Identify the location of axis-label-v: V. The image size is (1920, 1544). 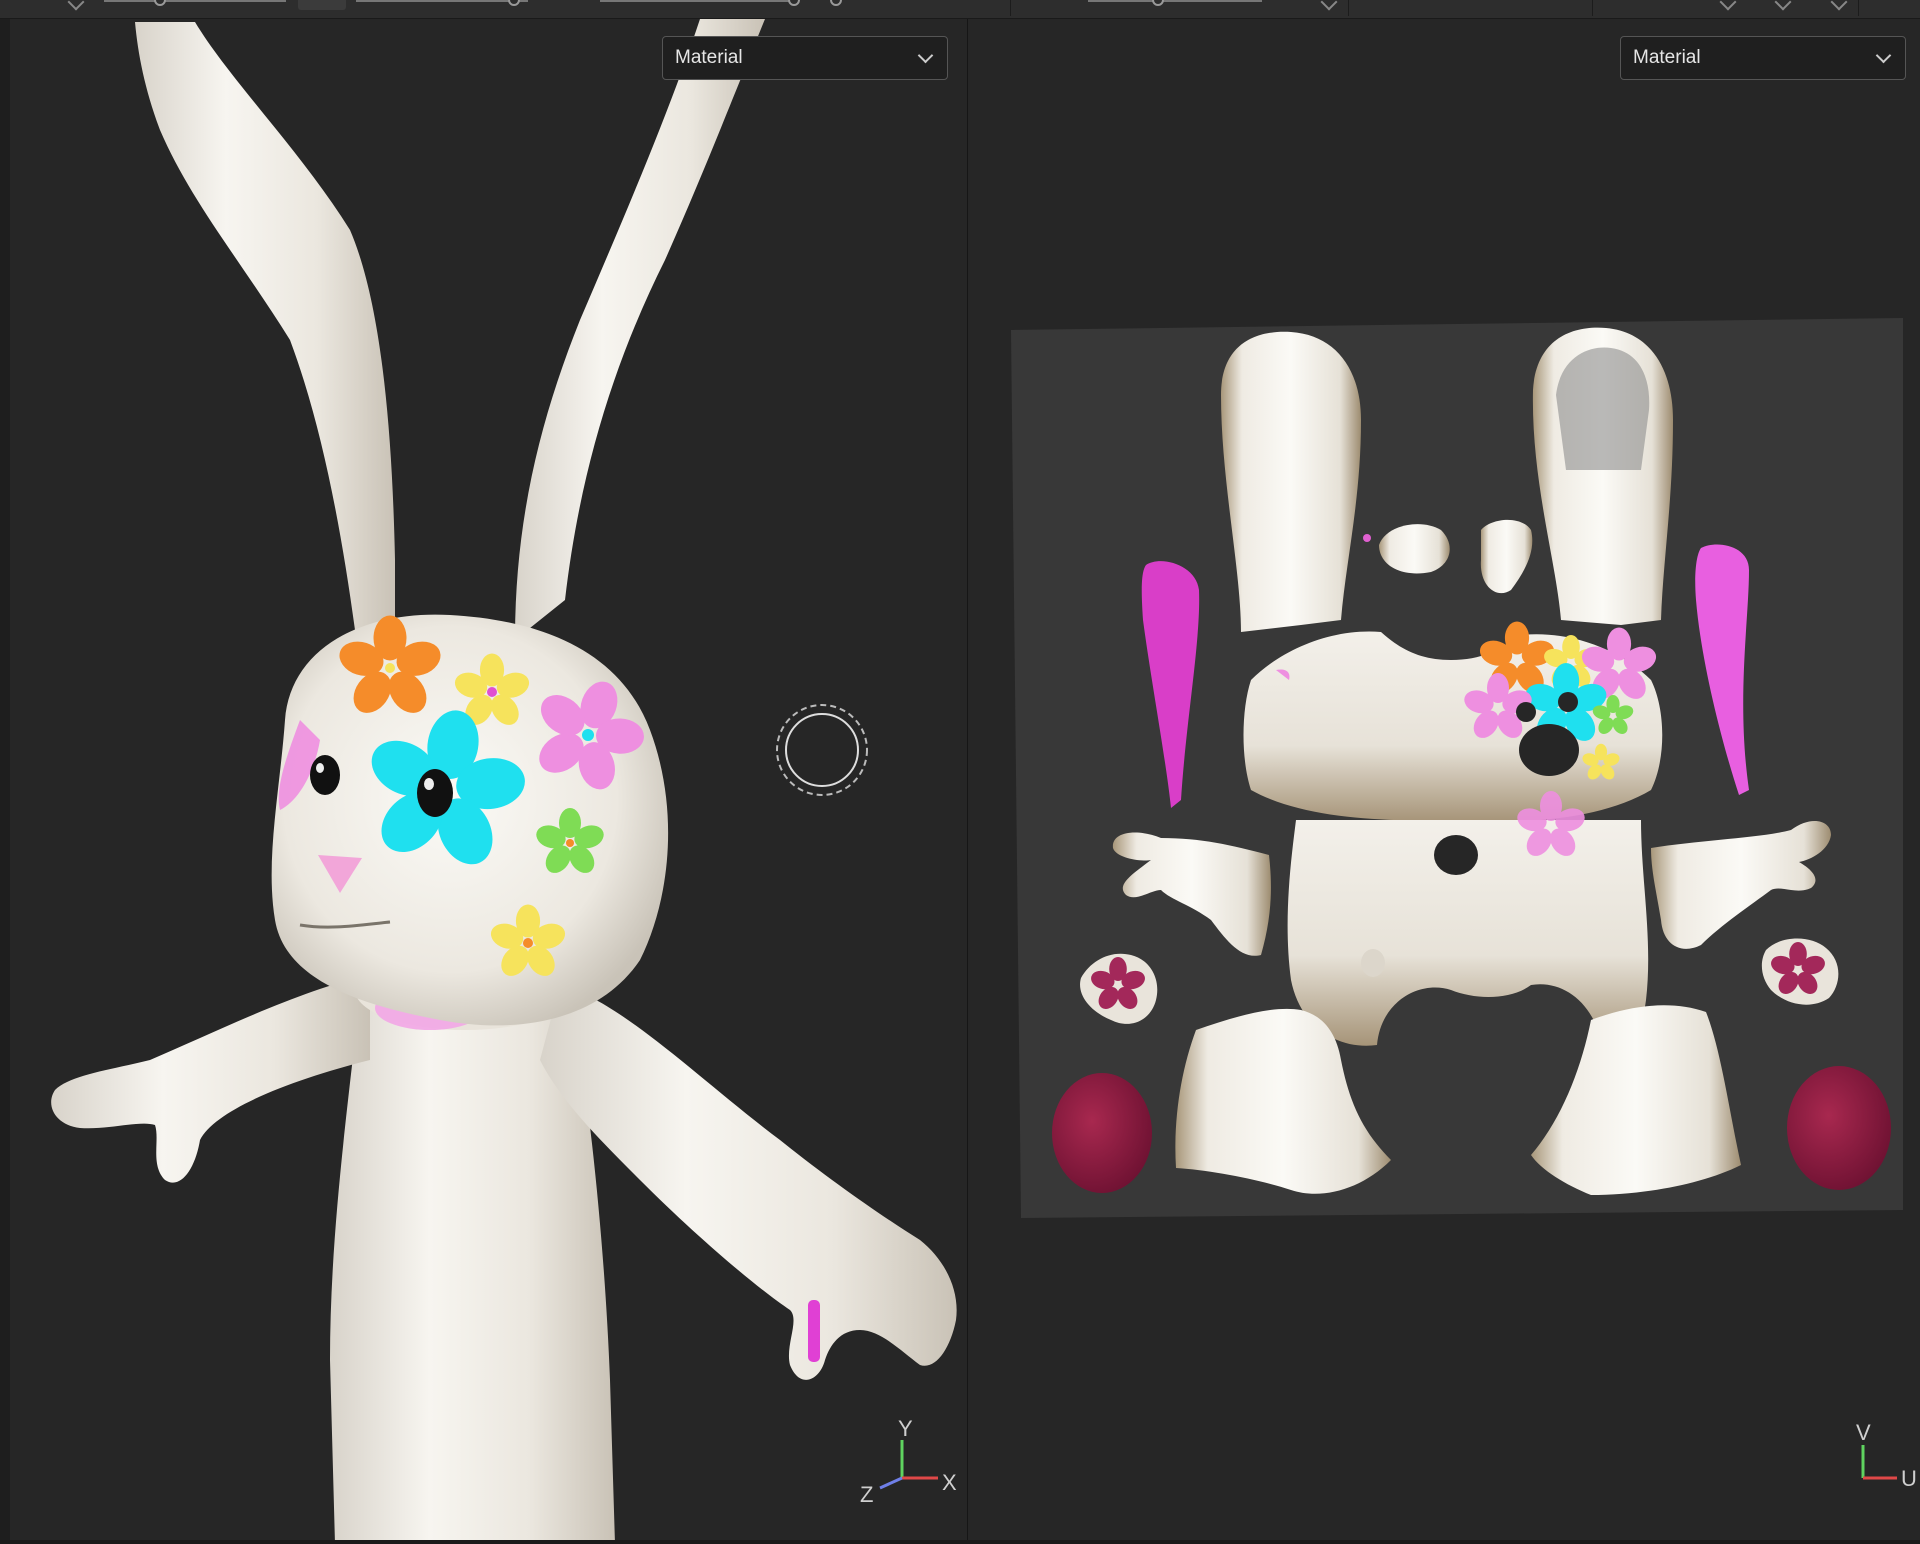
(1863, 1432).